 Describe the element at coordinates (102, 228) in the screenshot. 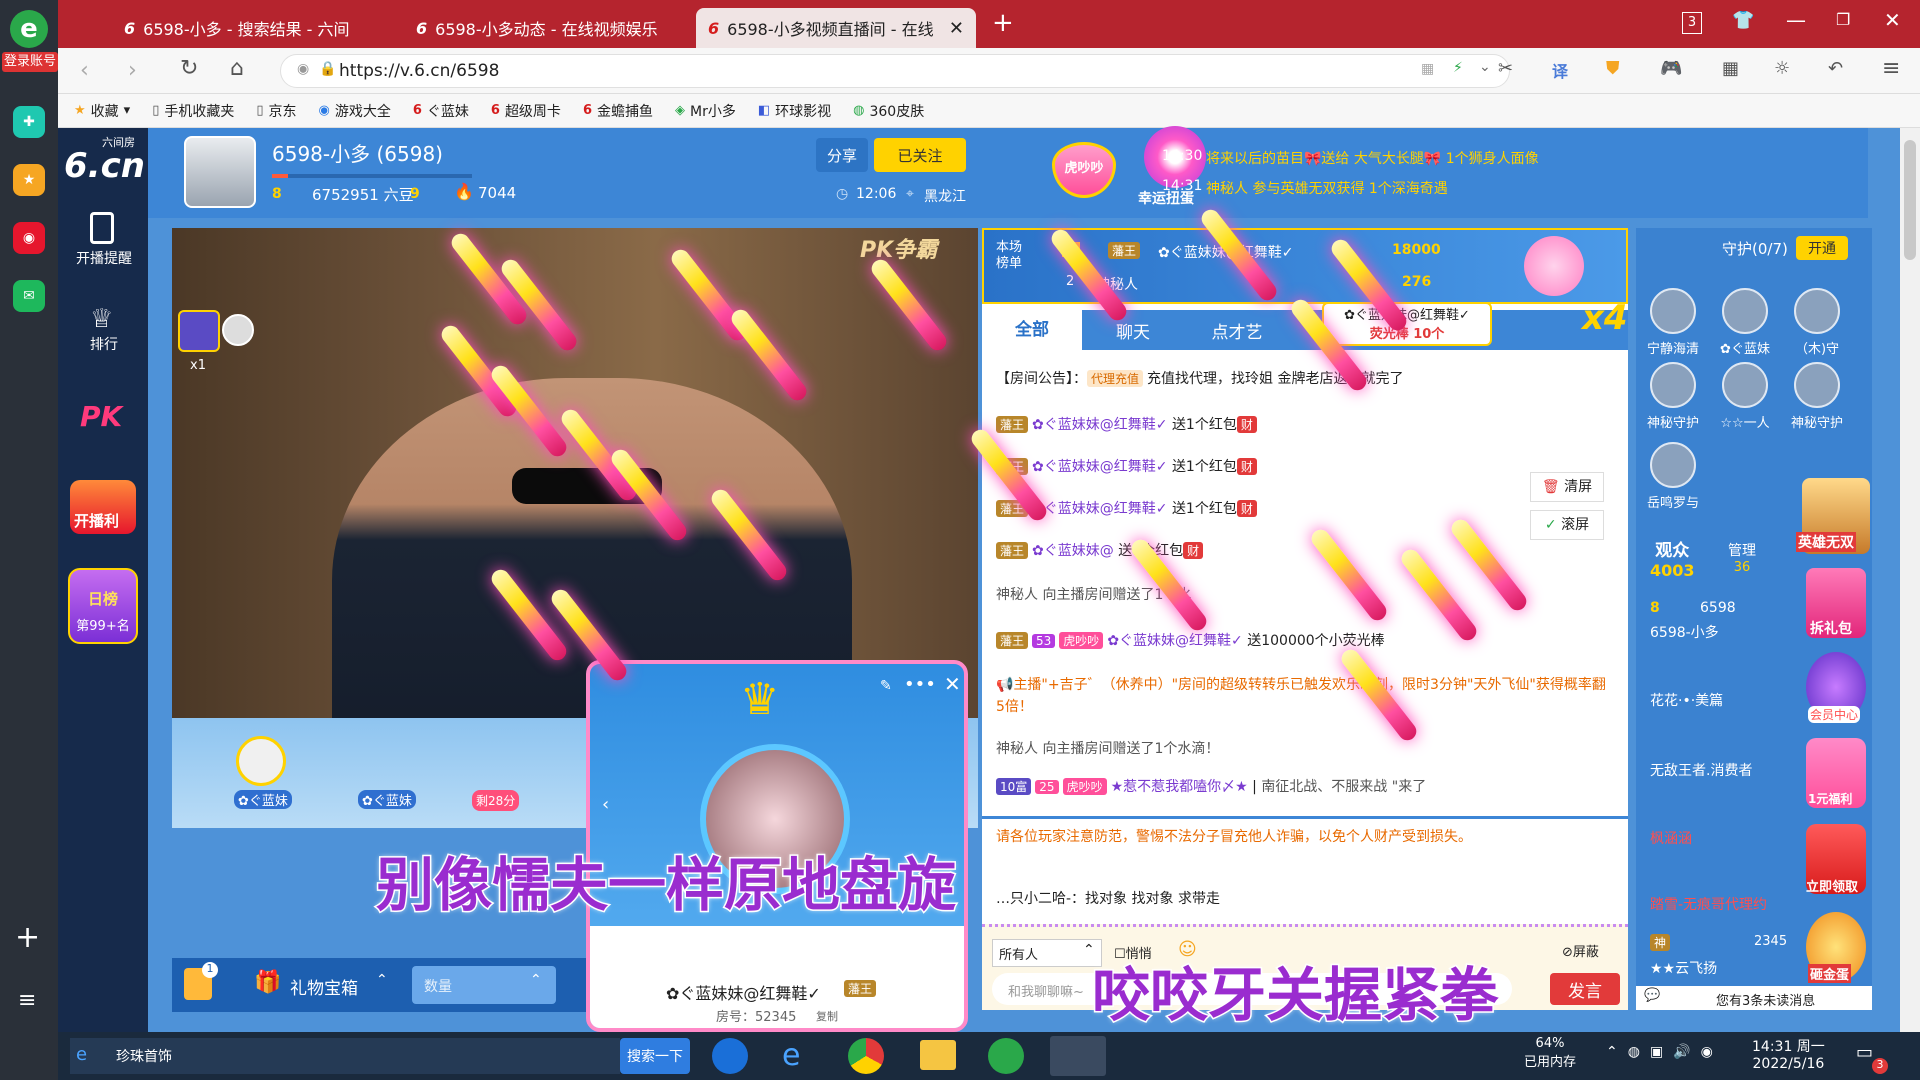

I see `phone-icon` at that location.